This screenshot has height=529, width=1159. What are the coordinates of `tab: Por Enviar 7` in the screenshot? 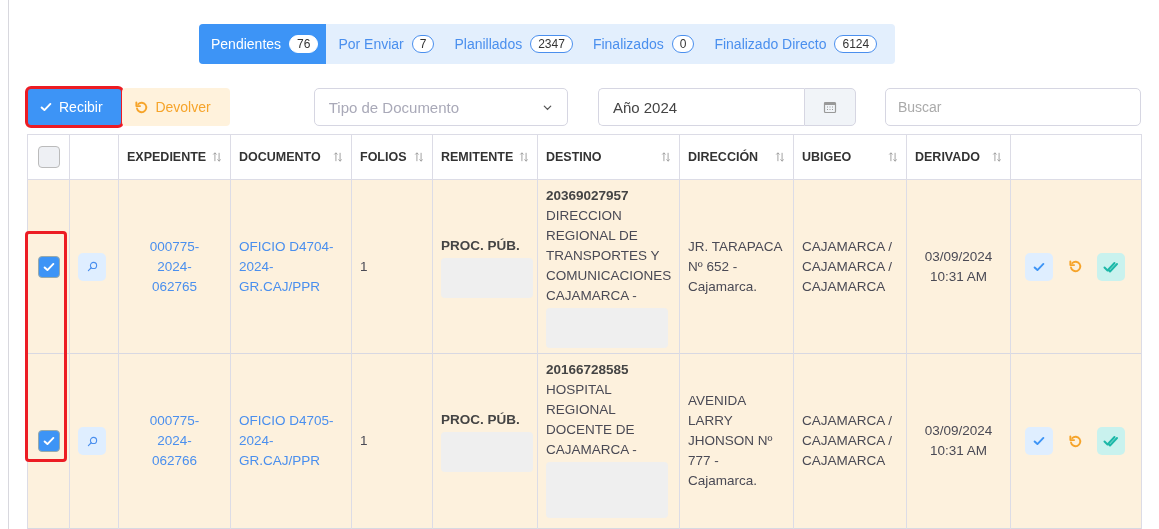 It's located at (384, 44).